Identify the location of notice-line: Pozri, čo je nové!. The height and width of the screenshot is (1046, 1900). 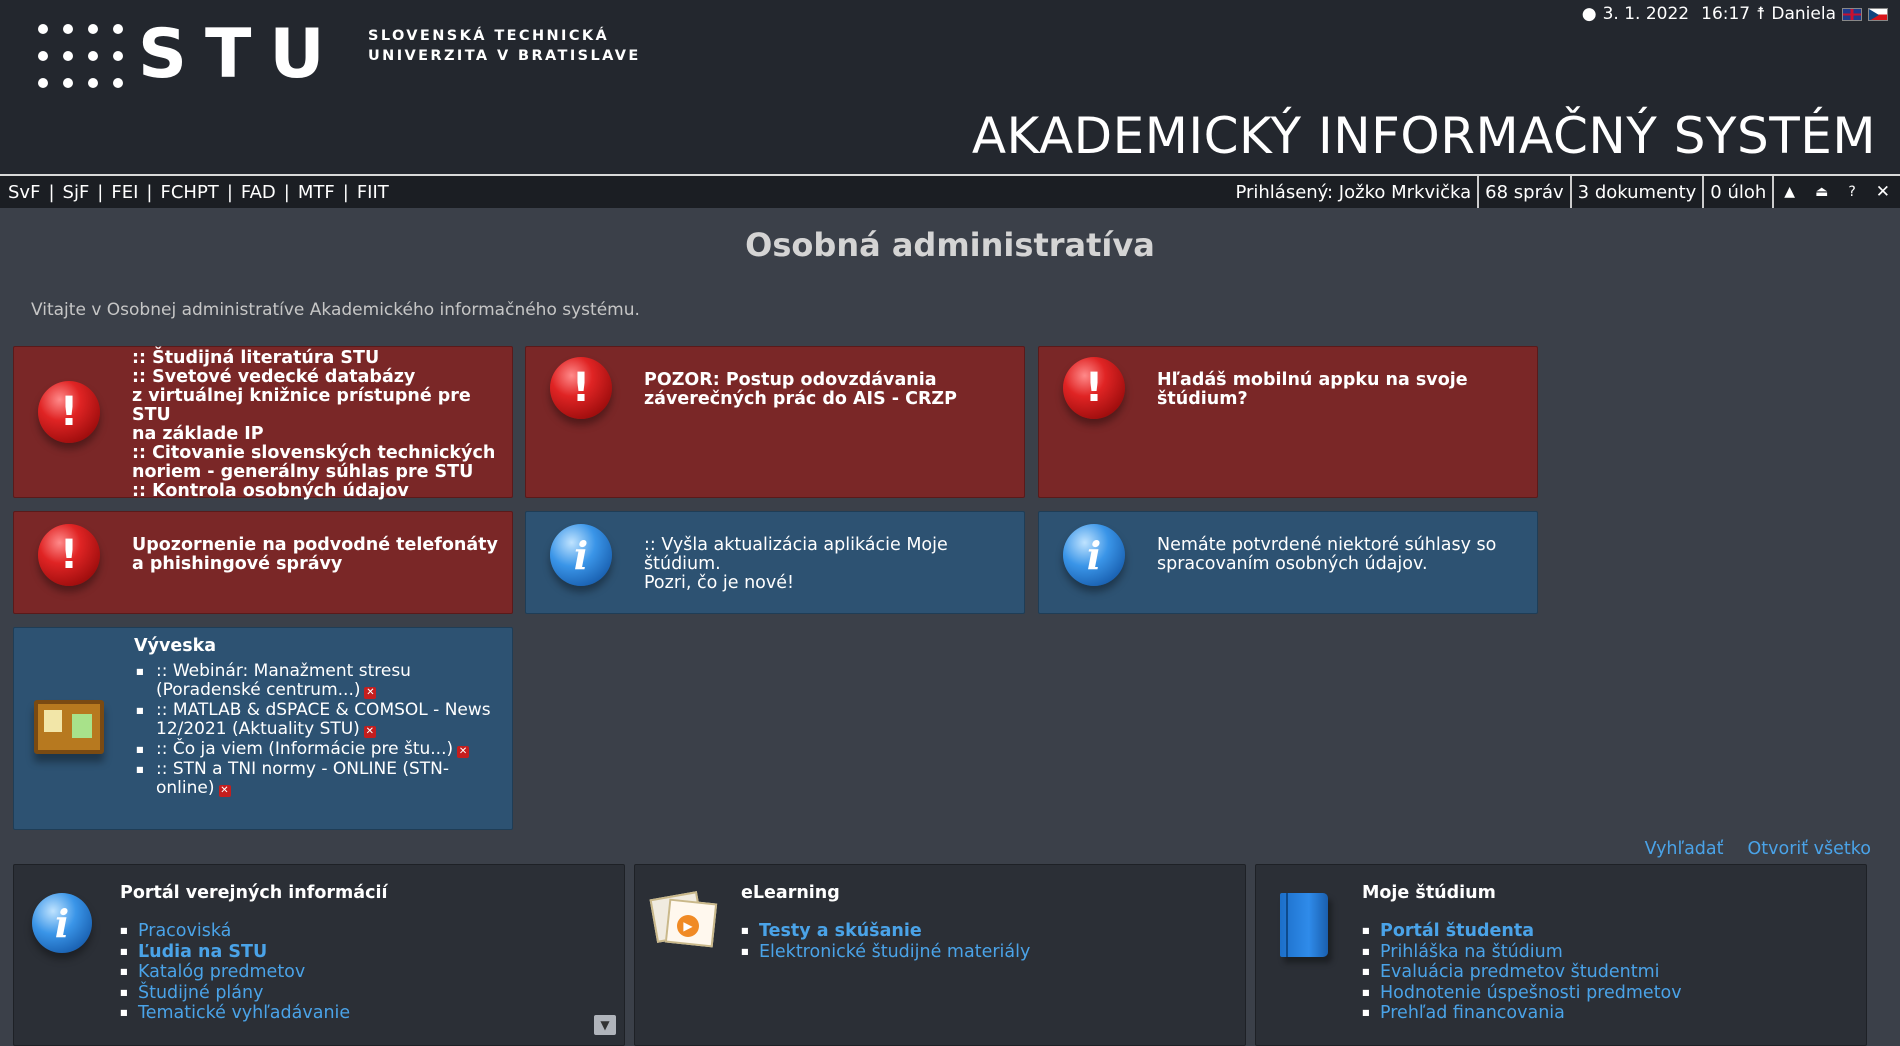
(831, 583).